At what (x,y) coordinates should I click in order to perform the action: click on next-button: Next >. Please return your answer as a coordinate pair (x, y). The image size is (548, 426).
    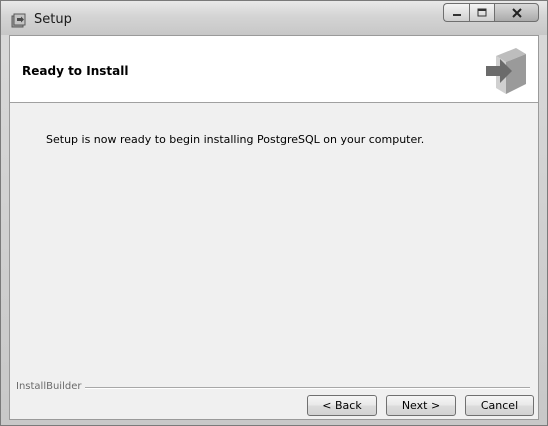
    Looking at the image, I should click on (421, 405).